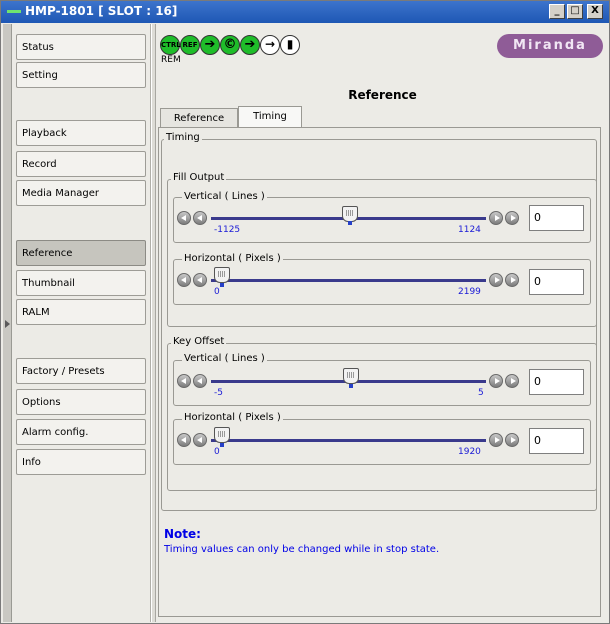 This screenshot has width=610, height=624. I want to click on fill-vertical-max: 1124, so click(469, 230).